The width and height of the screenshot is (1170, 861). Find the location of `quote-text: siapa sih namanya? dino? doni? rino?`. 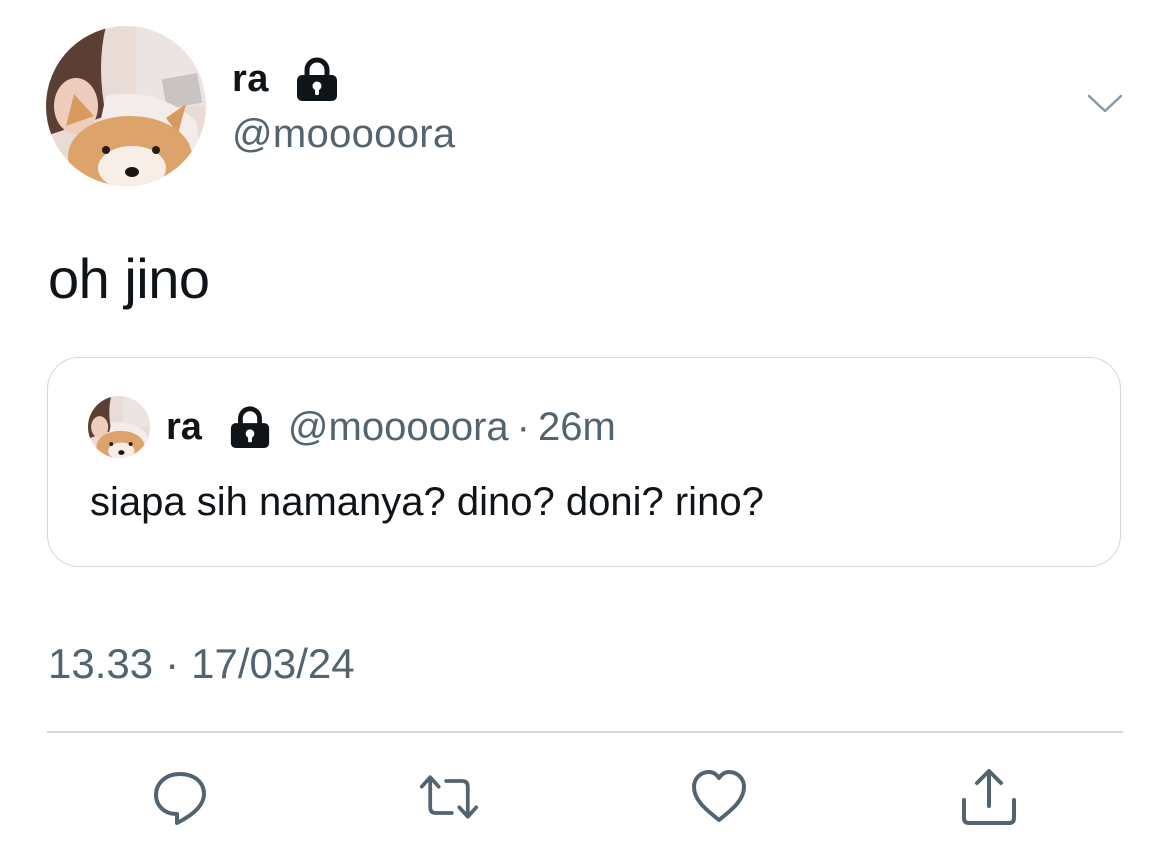

quote-text: siapa sih namanya? dino? doni? rino? is located at coordinates (427, 502).